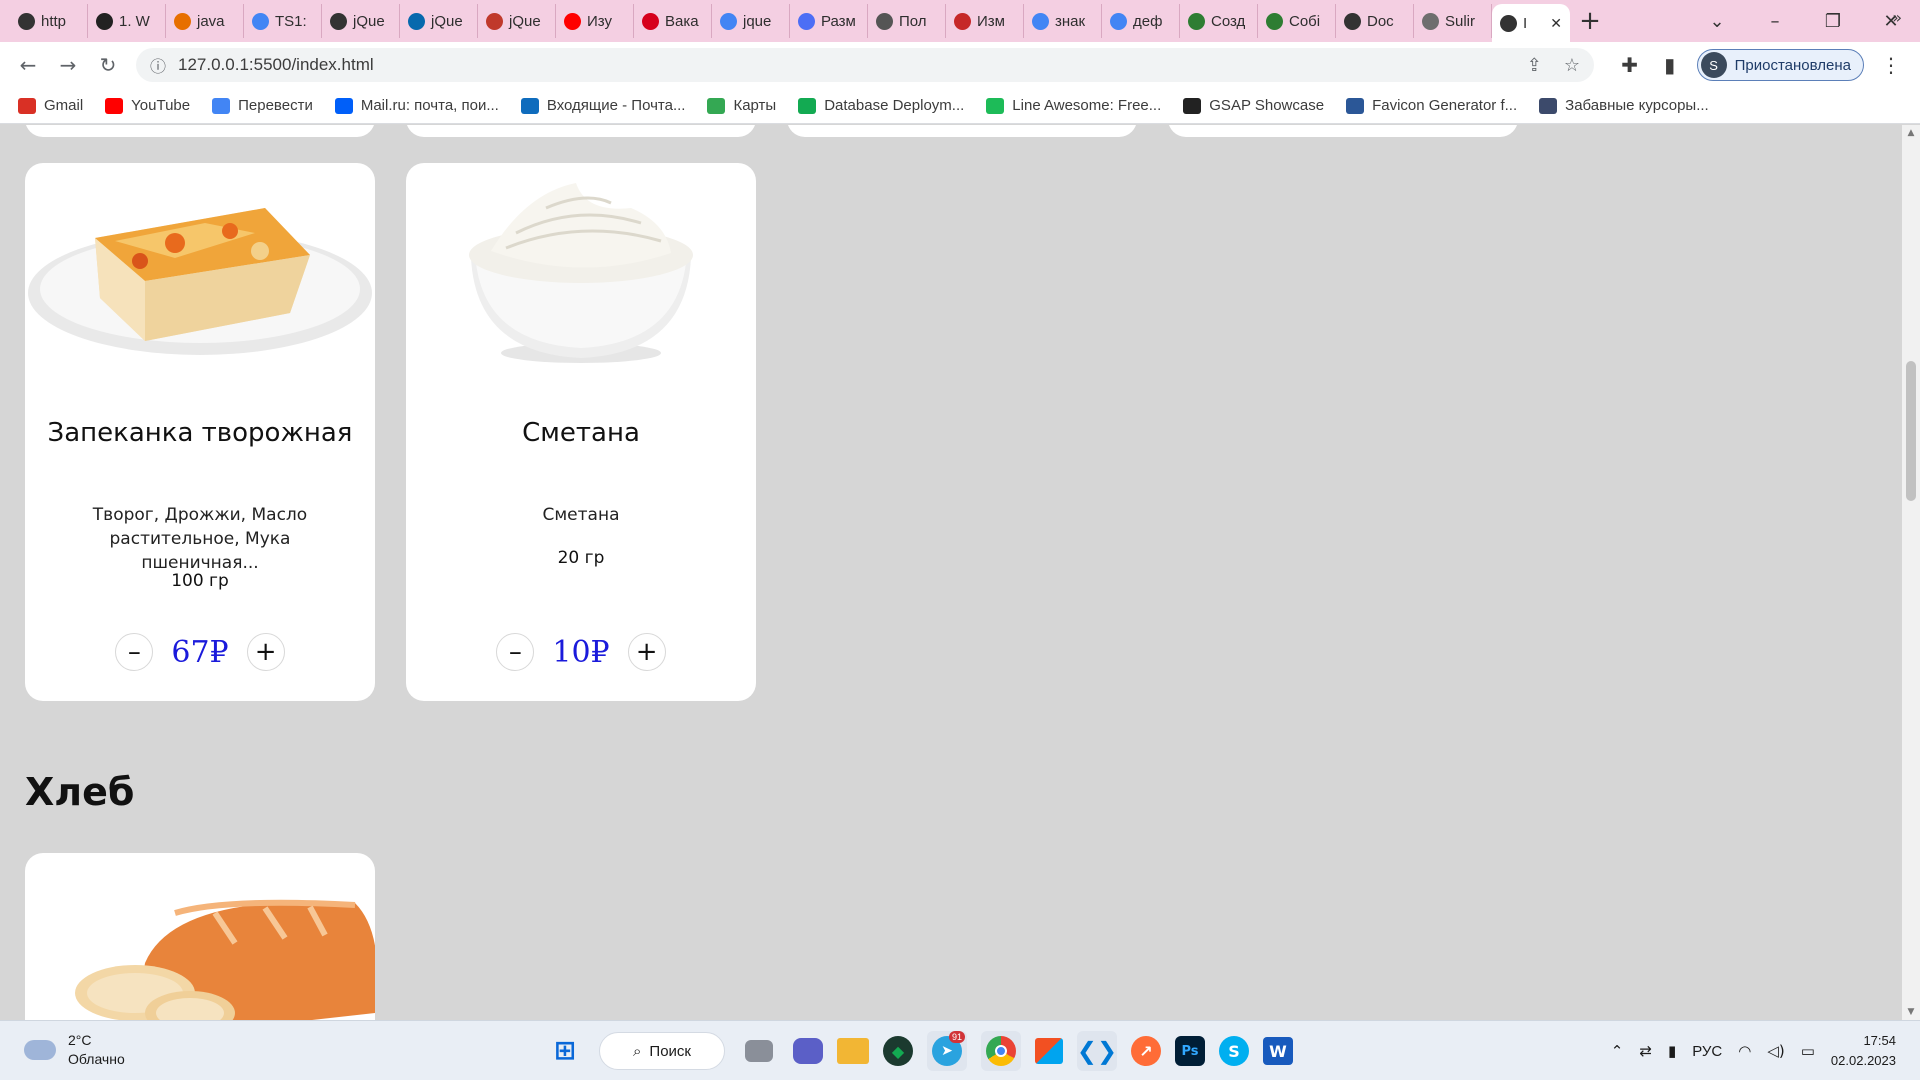 The height and width of the screenshot is (1080, 1920). Describe the element at coordinates (1833, 21) in the screenshot. I see `restore-icon: ❐` at that location.